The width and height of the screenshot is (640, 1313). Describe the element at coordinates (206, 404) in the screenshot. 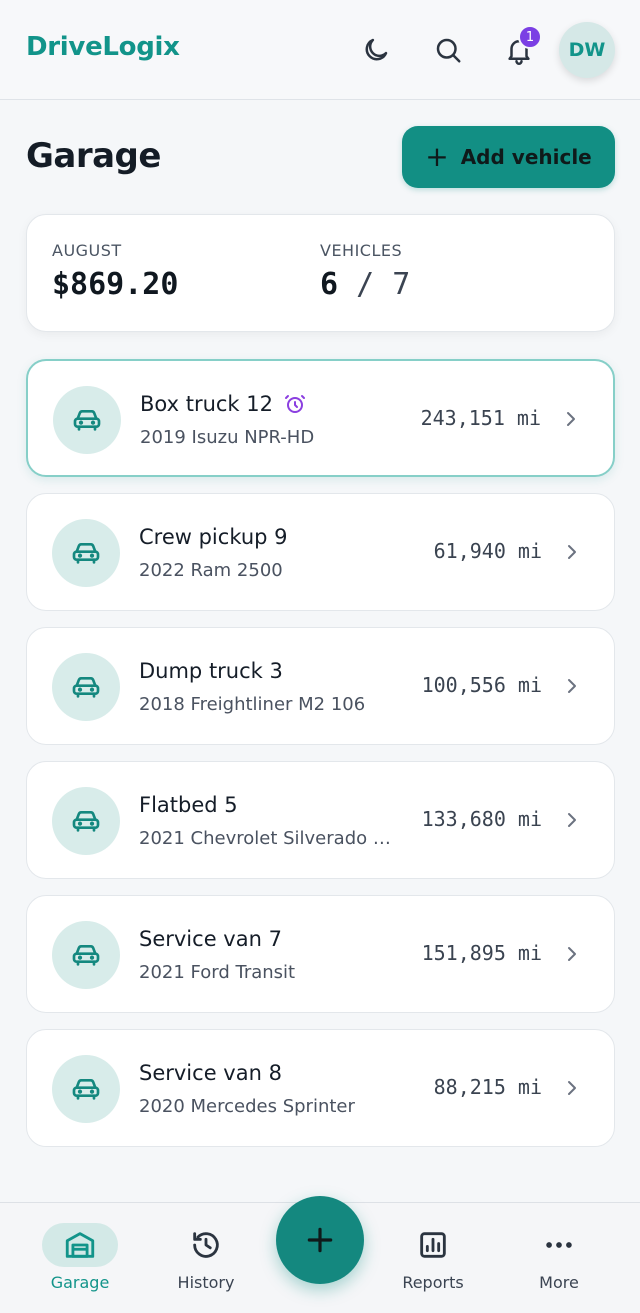

I see `vehicle-name: Box truck 12` at that location.